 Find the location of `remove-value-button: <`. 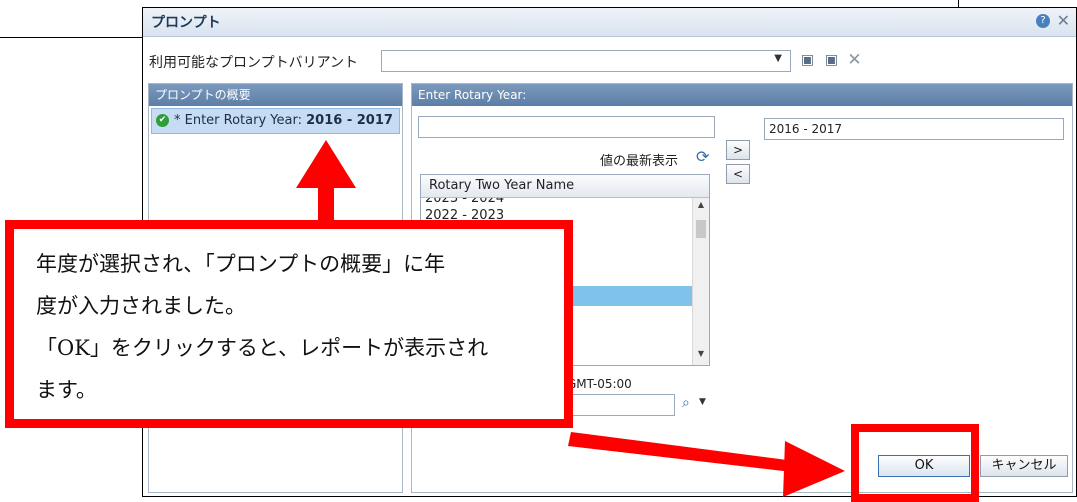

remove-value-button: < is located at coordinates (738, 174).